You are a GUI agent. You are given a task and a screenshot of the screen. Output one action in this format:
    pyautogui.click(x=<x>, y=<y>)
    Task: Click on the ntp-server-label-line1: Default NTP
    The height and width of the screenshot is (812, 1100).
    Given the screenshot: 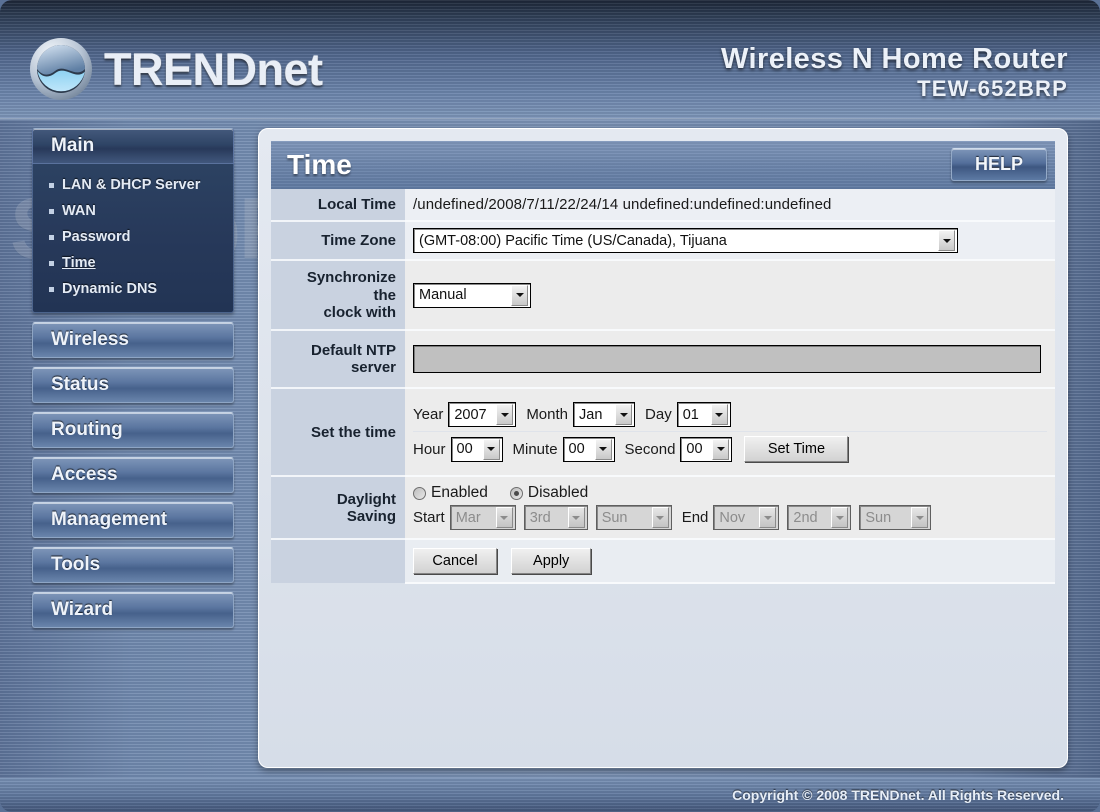 What is the action you would take?
    pyautogui.click(x=353, y=350)
    